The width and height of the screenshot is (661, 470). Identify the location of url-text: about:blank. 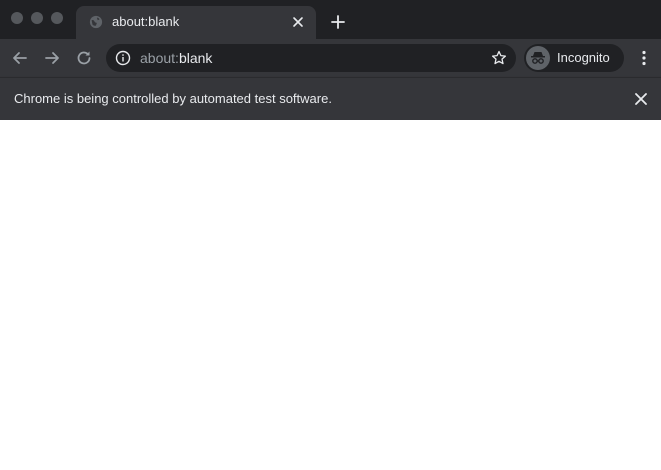
(176, 58).